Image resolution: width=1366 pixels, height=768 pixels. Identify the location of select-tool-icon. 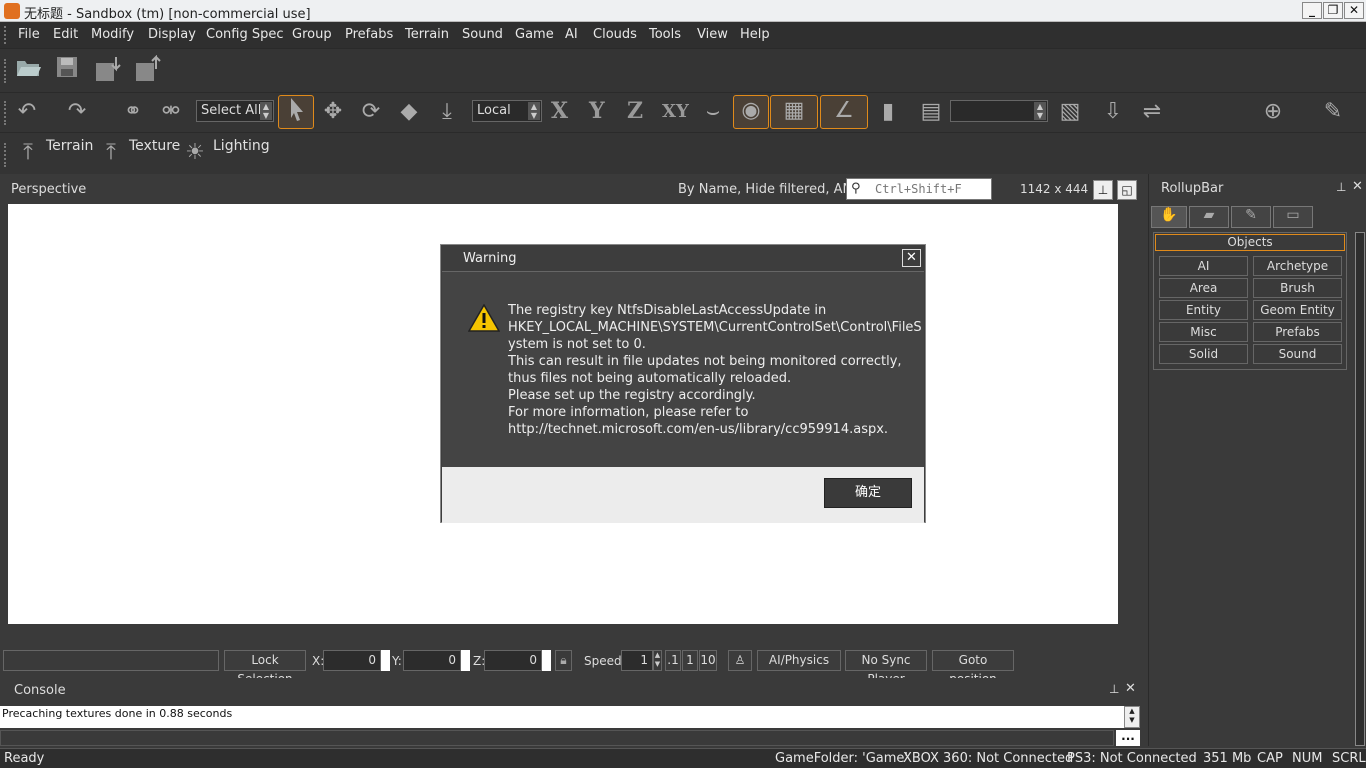
(296, 112).